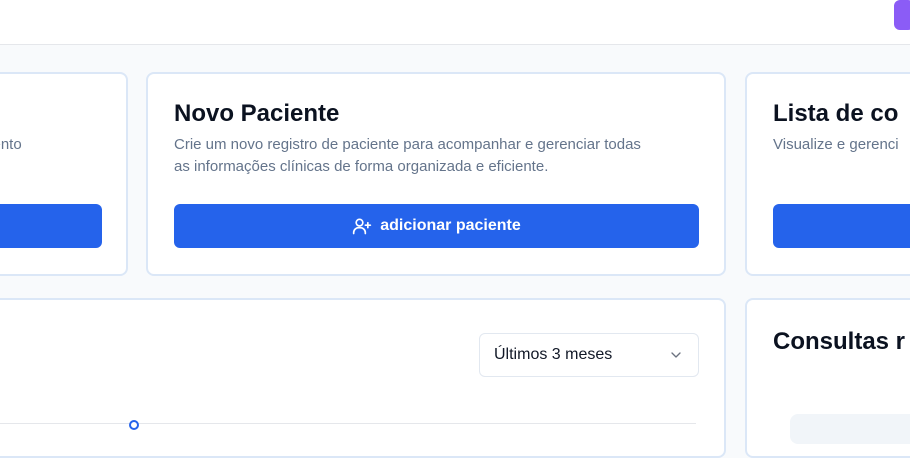 The height and width of the screenshot is (458, 910). I want to click on period-select-value: Últimos 3 meses, so click(553, 354).